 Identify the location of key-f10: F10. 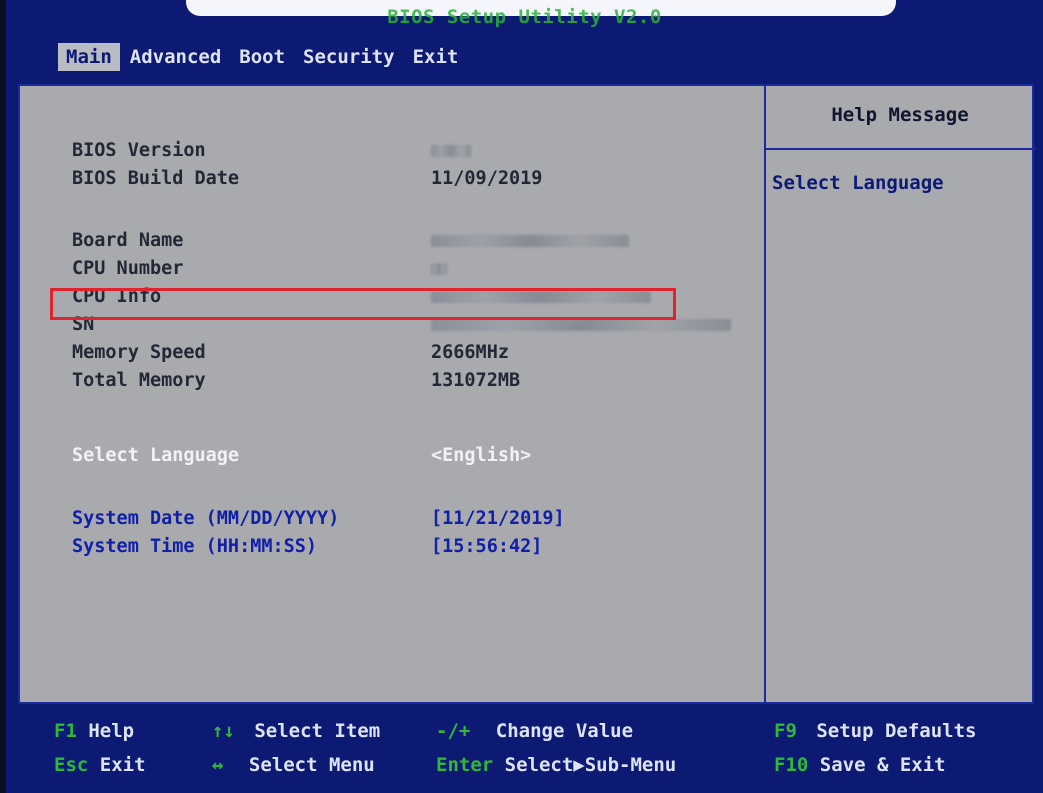
(791, 765).